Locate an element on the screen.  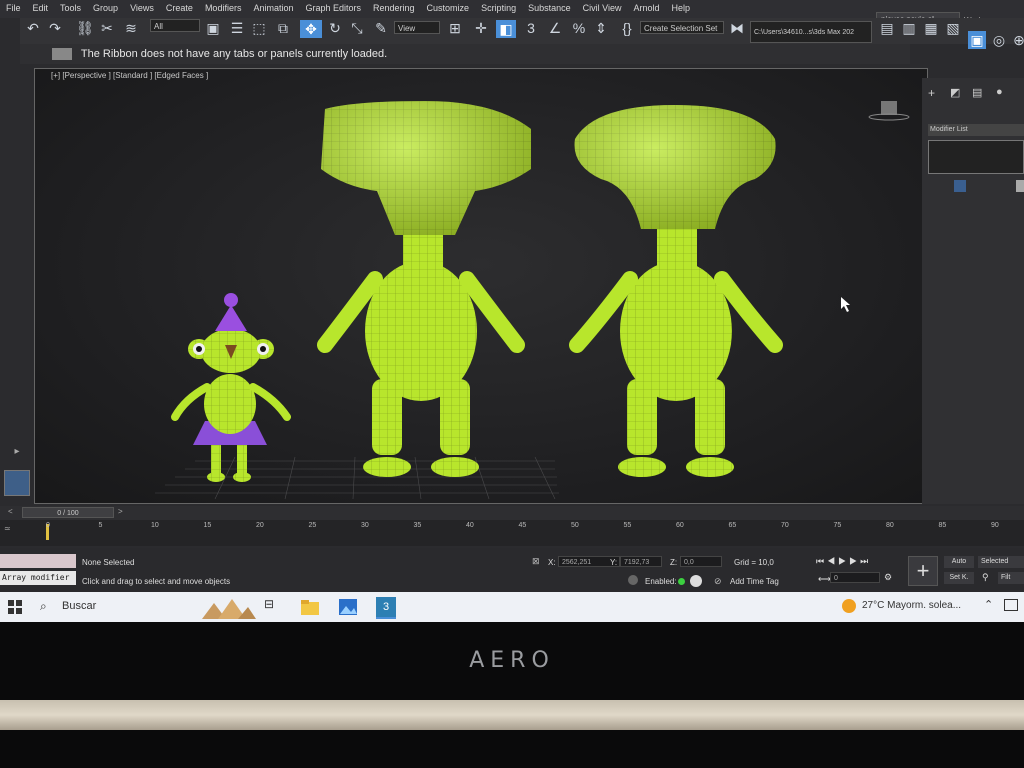
menu-item-create: Create is located at coordinates (179, 8).